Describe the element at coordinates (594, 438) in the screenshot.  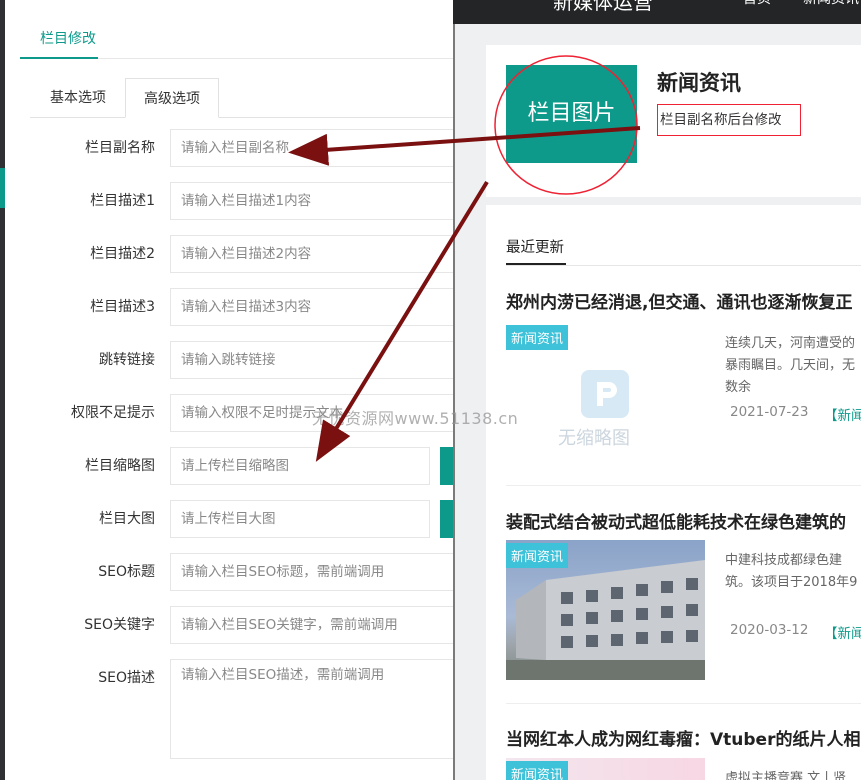
I see `no-thumbnail-text: 无缩略图` at that location.